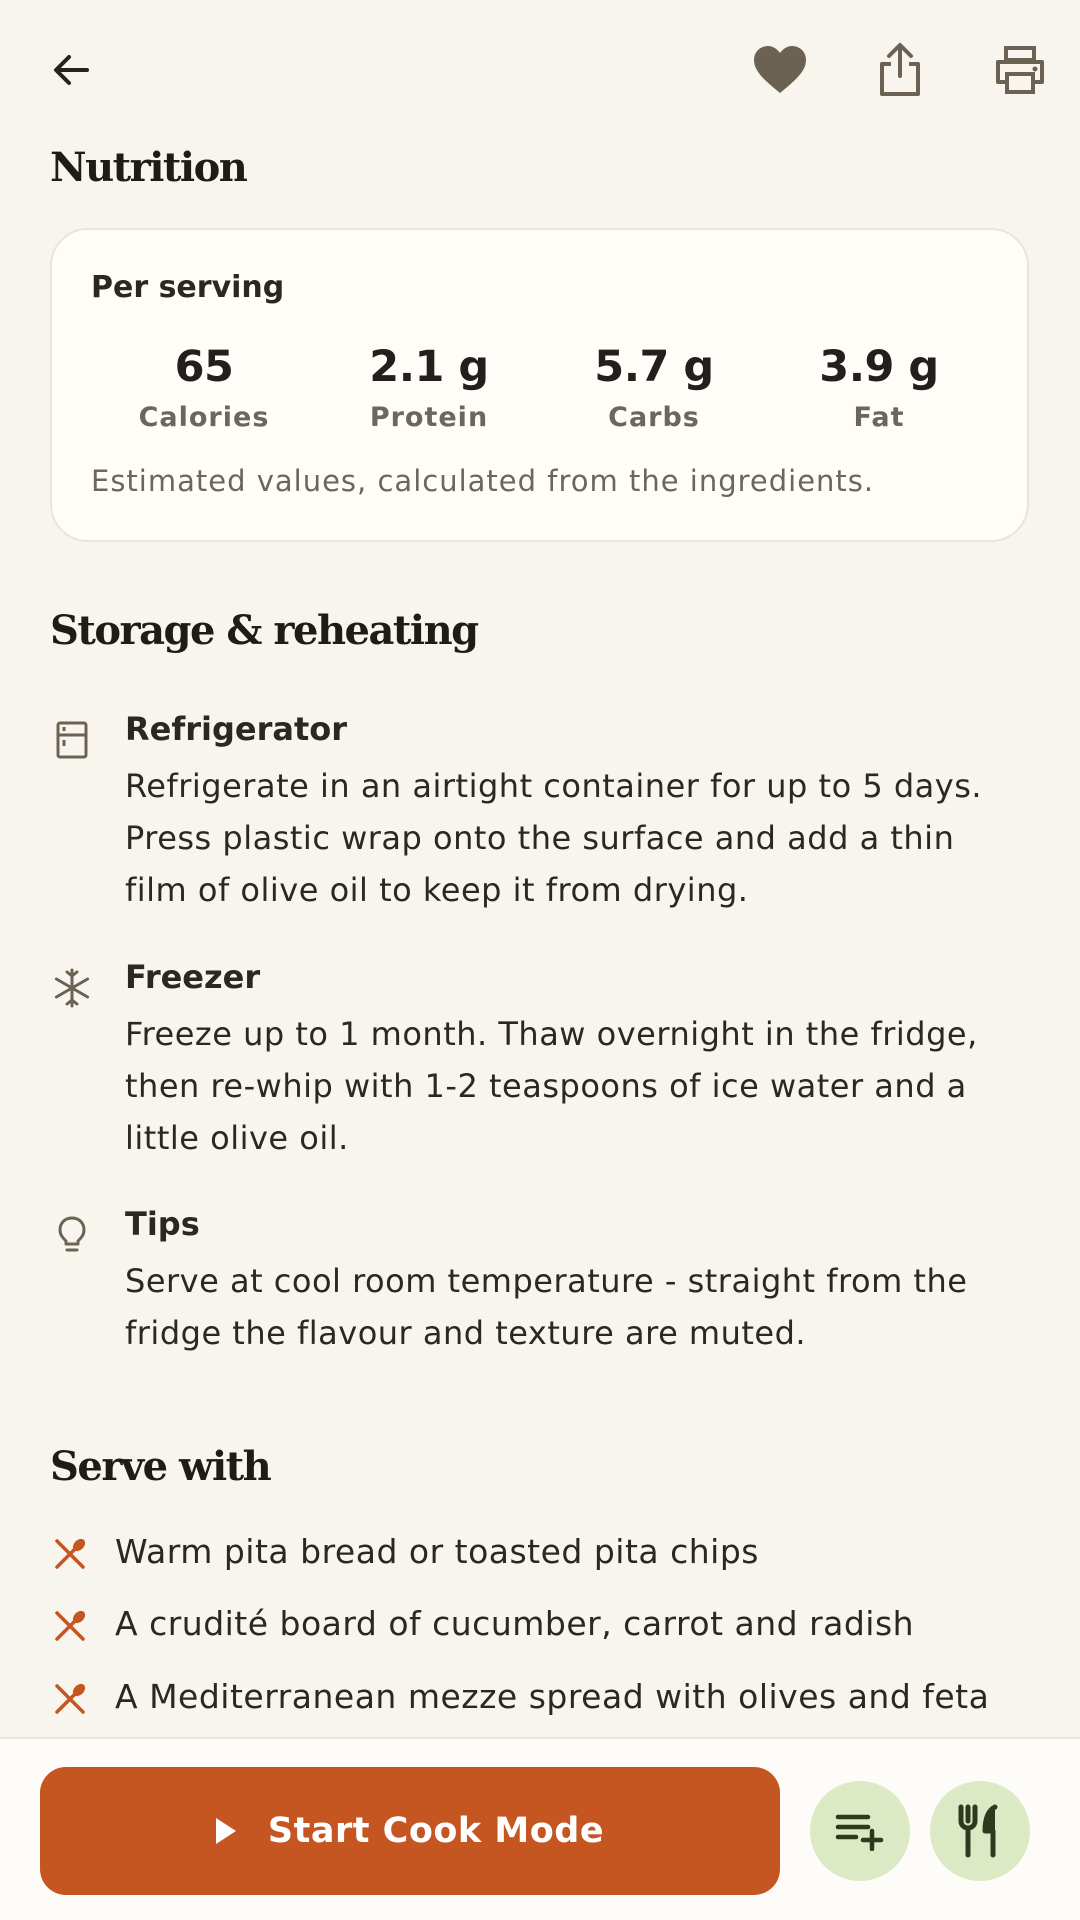 The height and width of the screenshot is (1920, 1080). I want to click on lightbulb-icon, so click(72, 1234).